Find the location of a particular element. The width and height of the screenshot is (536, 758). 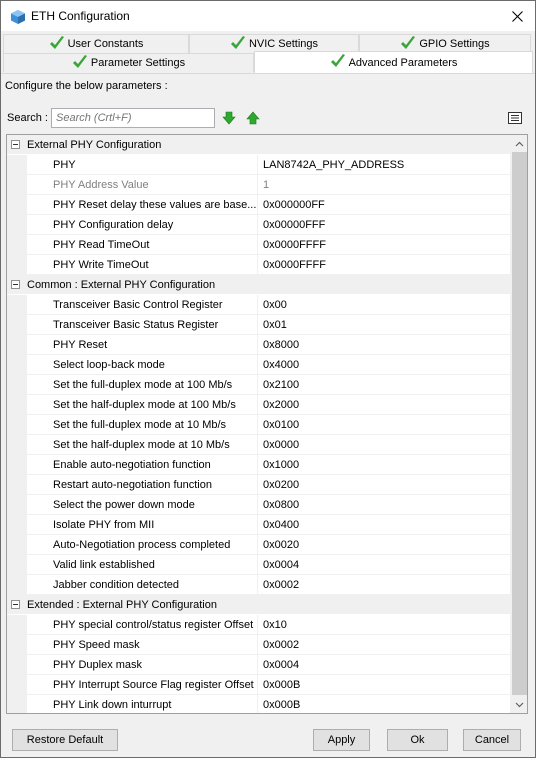

property-name: Auto-Negotiation process completed is located at coordinates (142, 544).